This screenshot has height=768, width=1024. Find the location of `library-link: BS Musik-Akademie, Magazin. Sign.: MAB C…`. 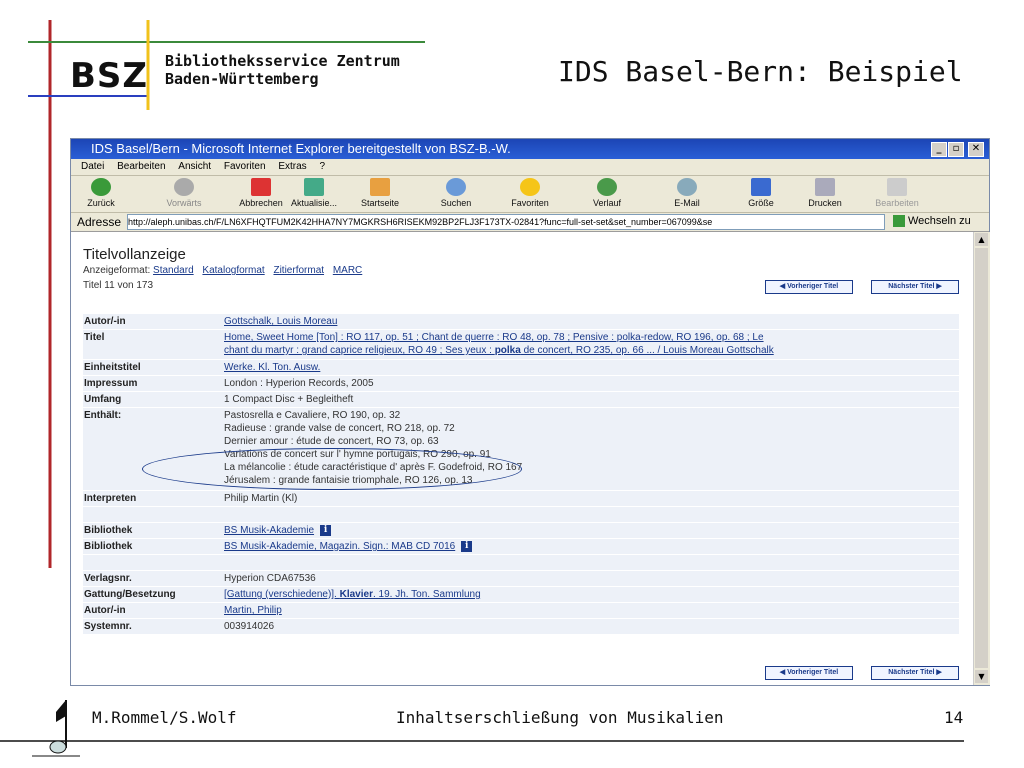

library-link: BS Musik-Akademie, Magazin. Sign.: MAB C… is located at coordinates (339, 546).